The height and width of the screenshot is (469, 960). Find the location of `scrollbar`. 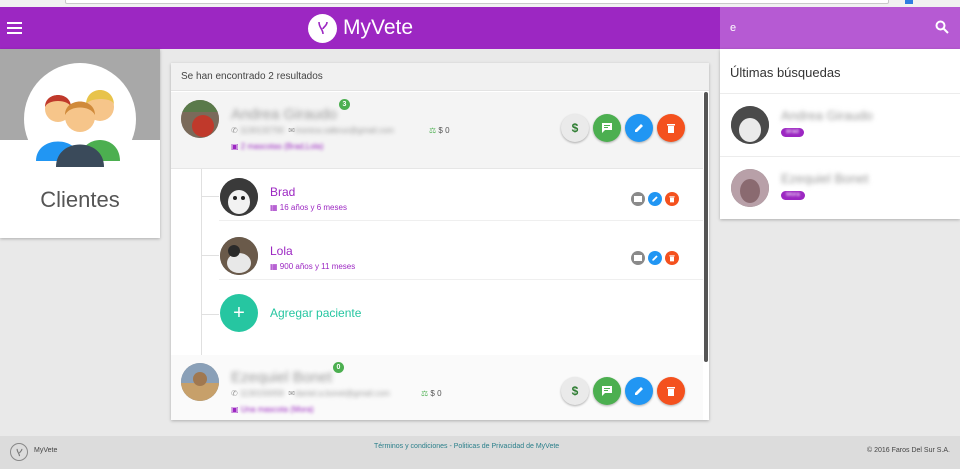

scrollbar is located at coordinates (706, 227).